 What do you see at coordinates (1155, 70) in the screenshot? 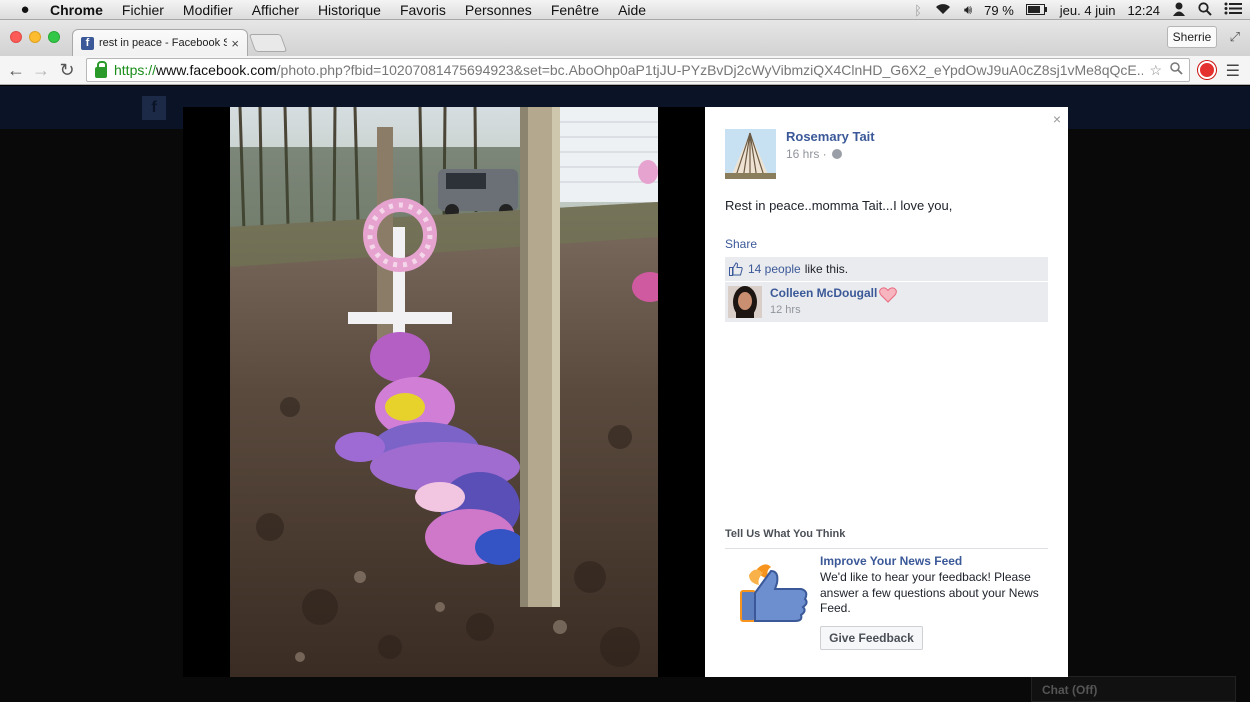
I see `bookmark-star-icon: ☆` at bounding box center [1155, 70].